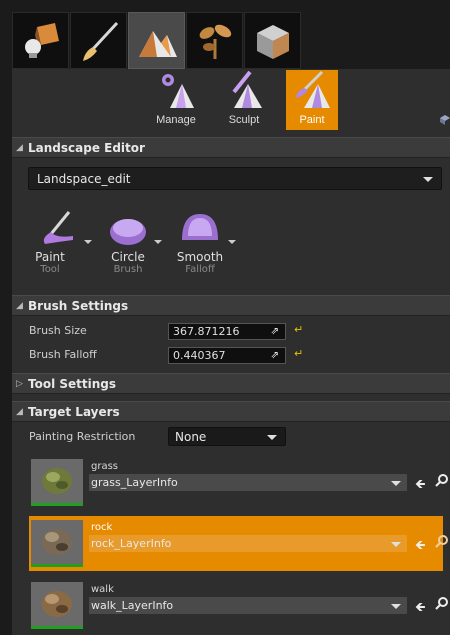  I want to click on circle-brush-icon, so click(128, 232).